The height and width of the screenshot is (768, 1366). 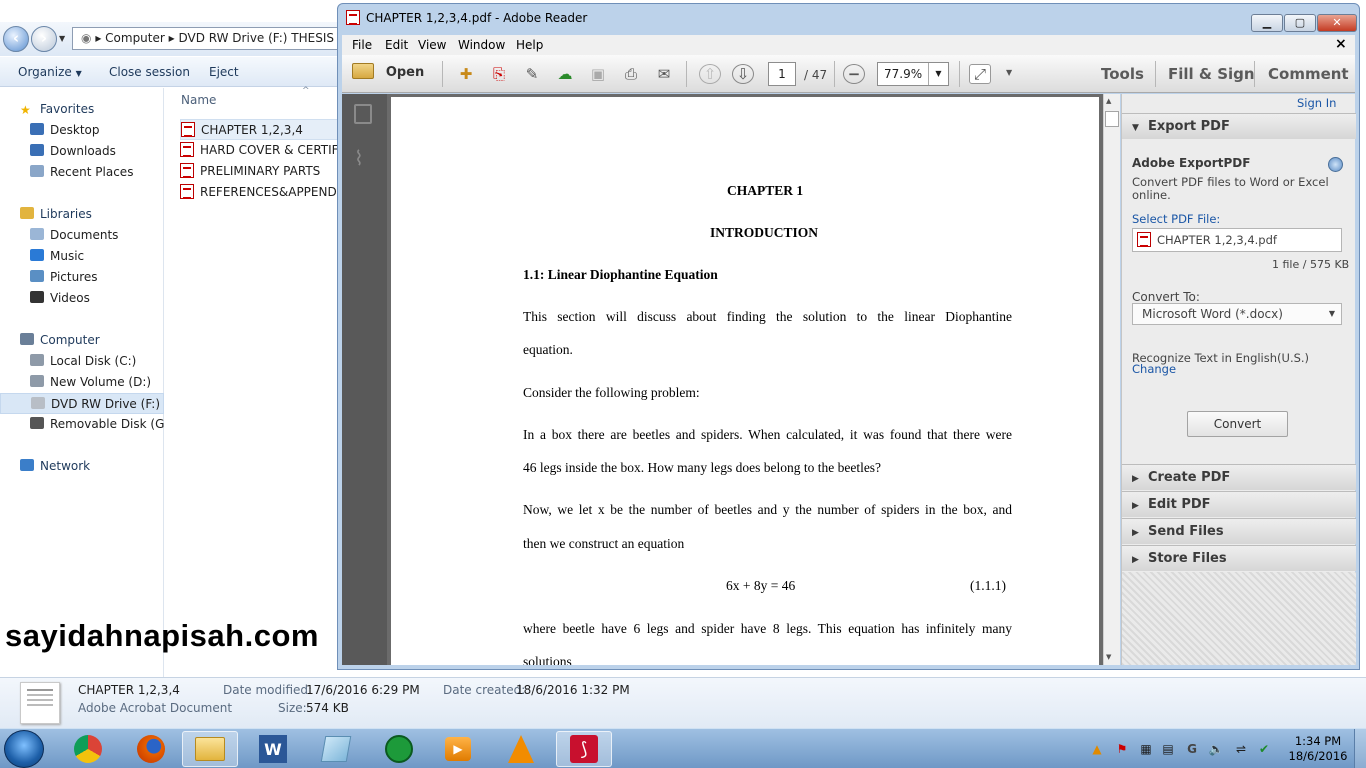 What do you see at coordinates (396, 45) in the screenshot?
I see `menu-edit: Edit` at bounding box center [396, 45].